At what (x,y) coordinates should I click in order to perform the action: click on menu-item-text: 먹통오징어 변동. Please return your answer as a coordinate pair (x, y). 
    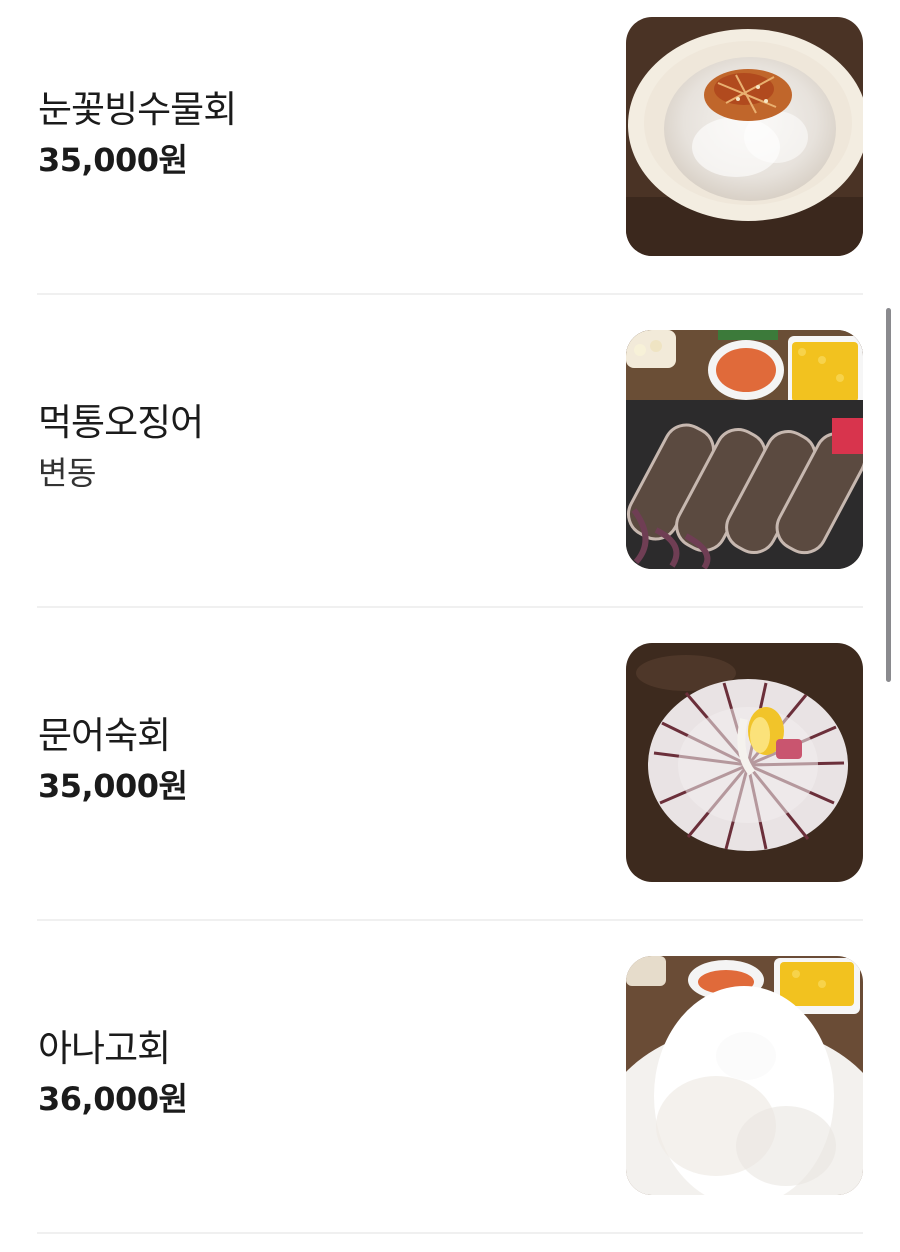
    Looking at the image, I should click on (121, 447).